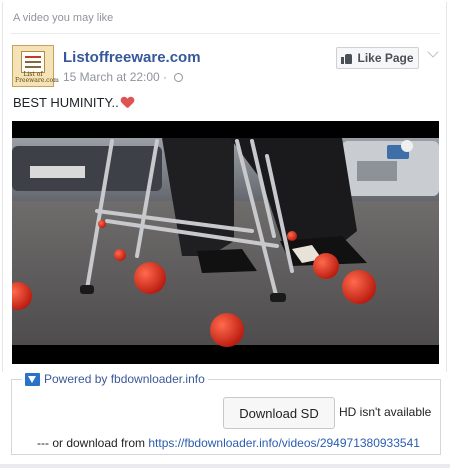 The height and width of the screenshot is (468, 450). What do you see at coordinates (385, 58) in the screenshot?
I see `like-page-label: Like Page` at bounding box center [385, 58].